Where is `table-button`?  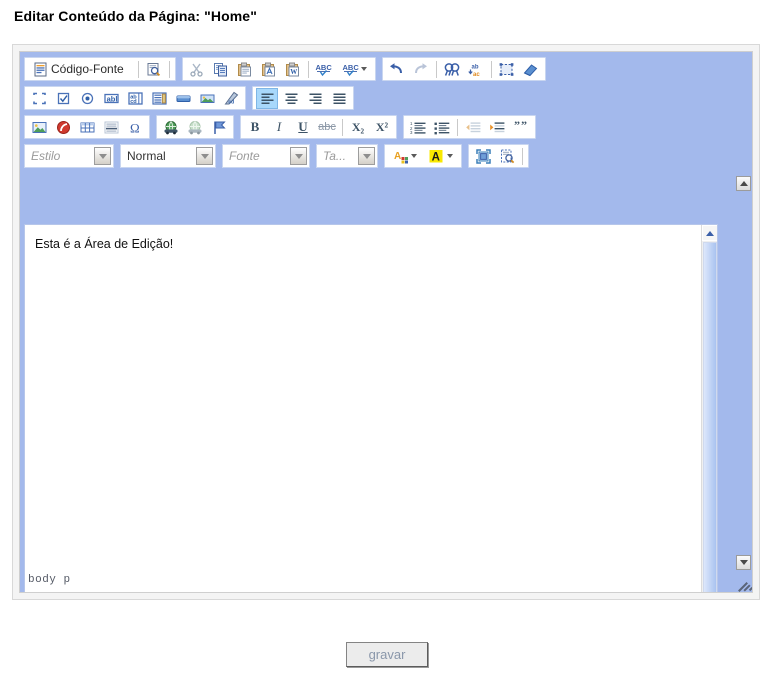
table-button is located at coordinates (87, 127).